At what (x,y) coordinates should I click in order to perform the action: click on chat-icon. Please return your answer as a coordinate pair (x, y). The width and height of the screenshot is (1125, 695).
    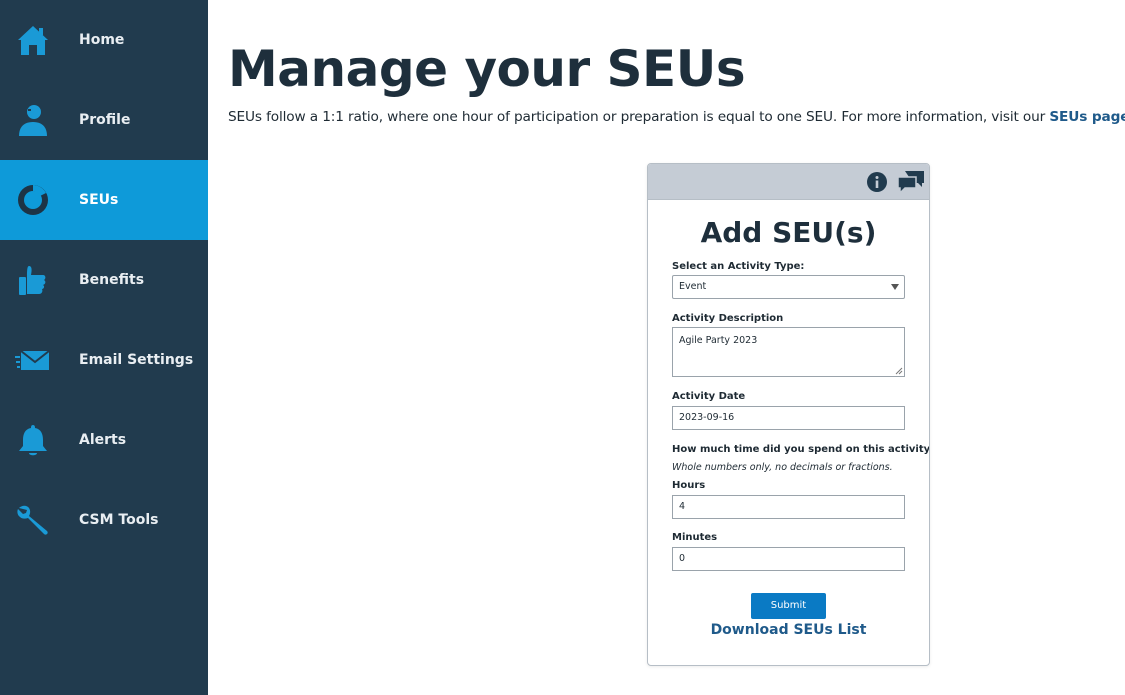
    Looking at the image, I should click on (911, 182).